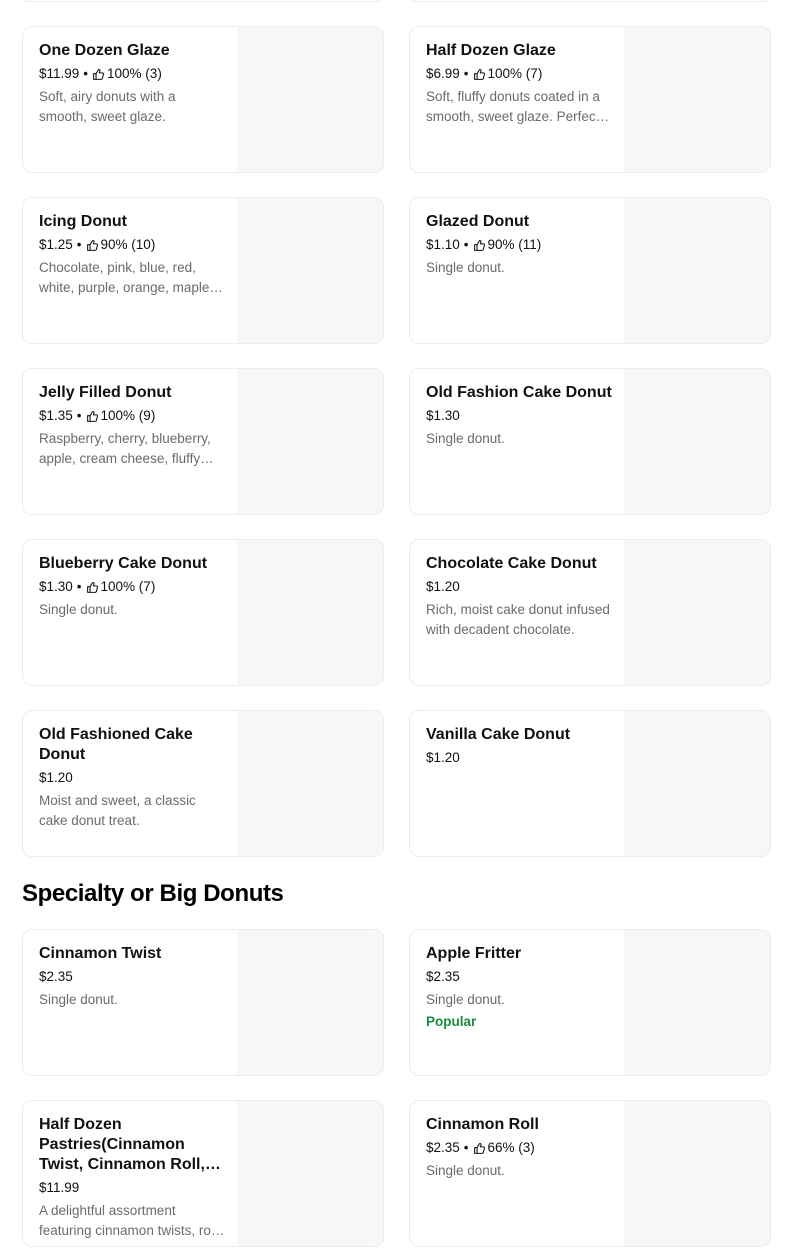 Image resolution: width=804 pixels, height=1253 pixels. I want to click on menu-item-meta: $1.35 • 100% (9), so click(132, 416).